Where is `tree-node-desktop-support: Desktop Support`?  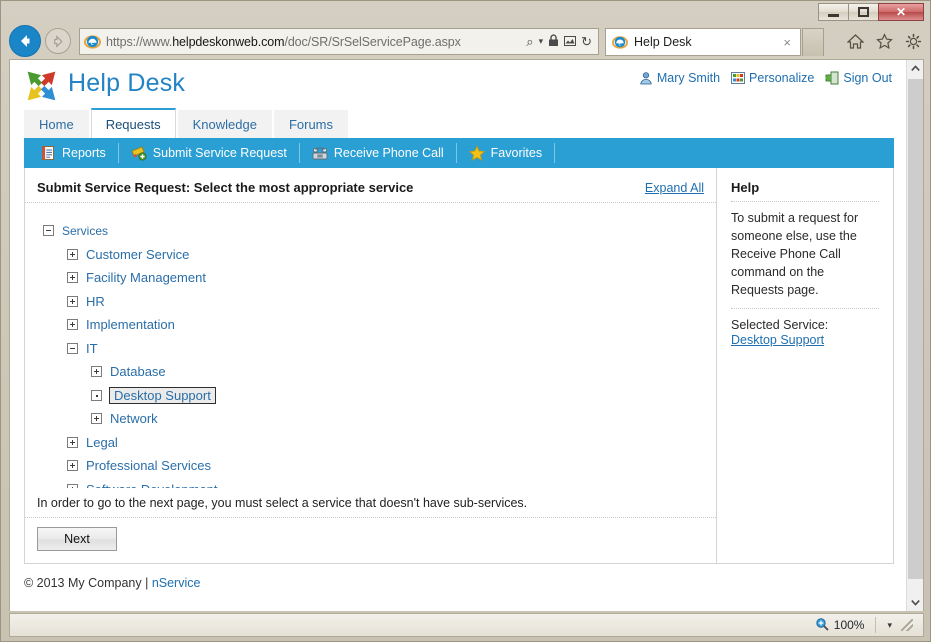
tree-node-desktop-support: Desktop Support is located at coordinates (373, 396).